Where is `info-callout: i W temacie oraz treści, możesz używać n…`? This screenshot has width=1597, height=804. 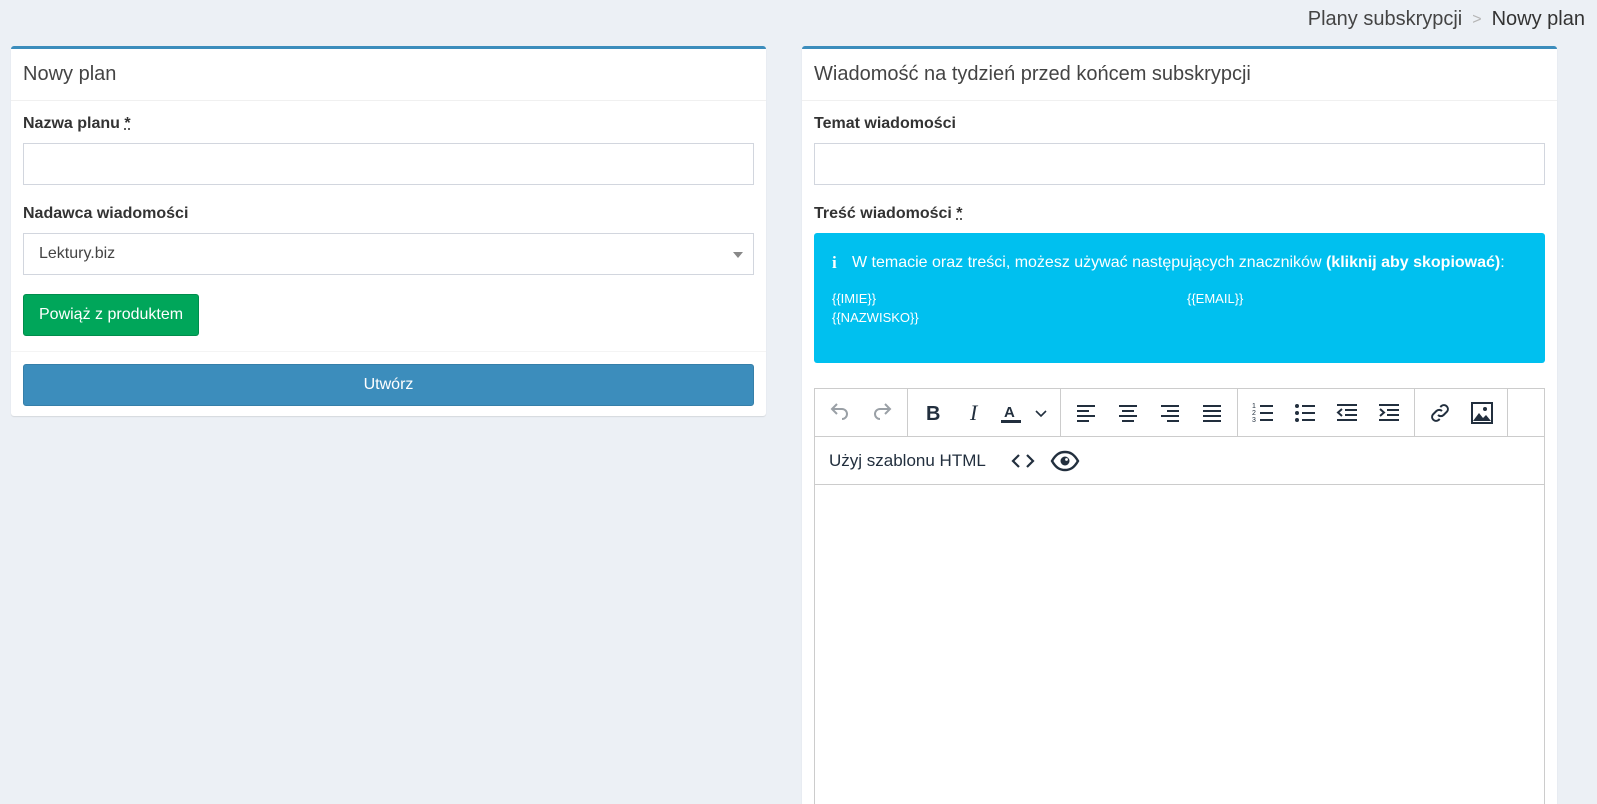 info-callout: i W temacie oraz treści, możesz używać n… is located at coordinates (1179, 298).